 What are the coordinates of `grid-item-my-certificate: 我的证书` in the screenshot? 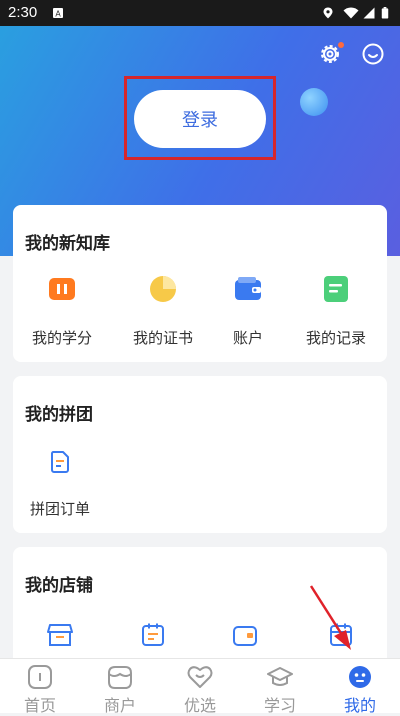 It's located at (163, 315).